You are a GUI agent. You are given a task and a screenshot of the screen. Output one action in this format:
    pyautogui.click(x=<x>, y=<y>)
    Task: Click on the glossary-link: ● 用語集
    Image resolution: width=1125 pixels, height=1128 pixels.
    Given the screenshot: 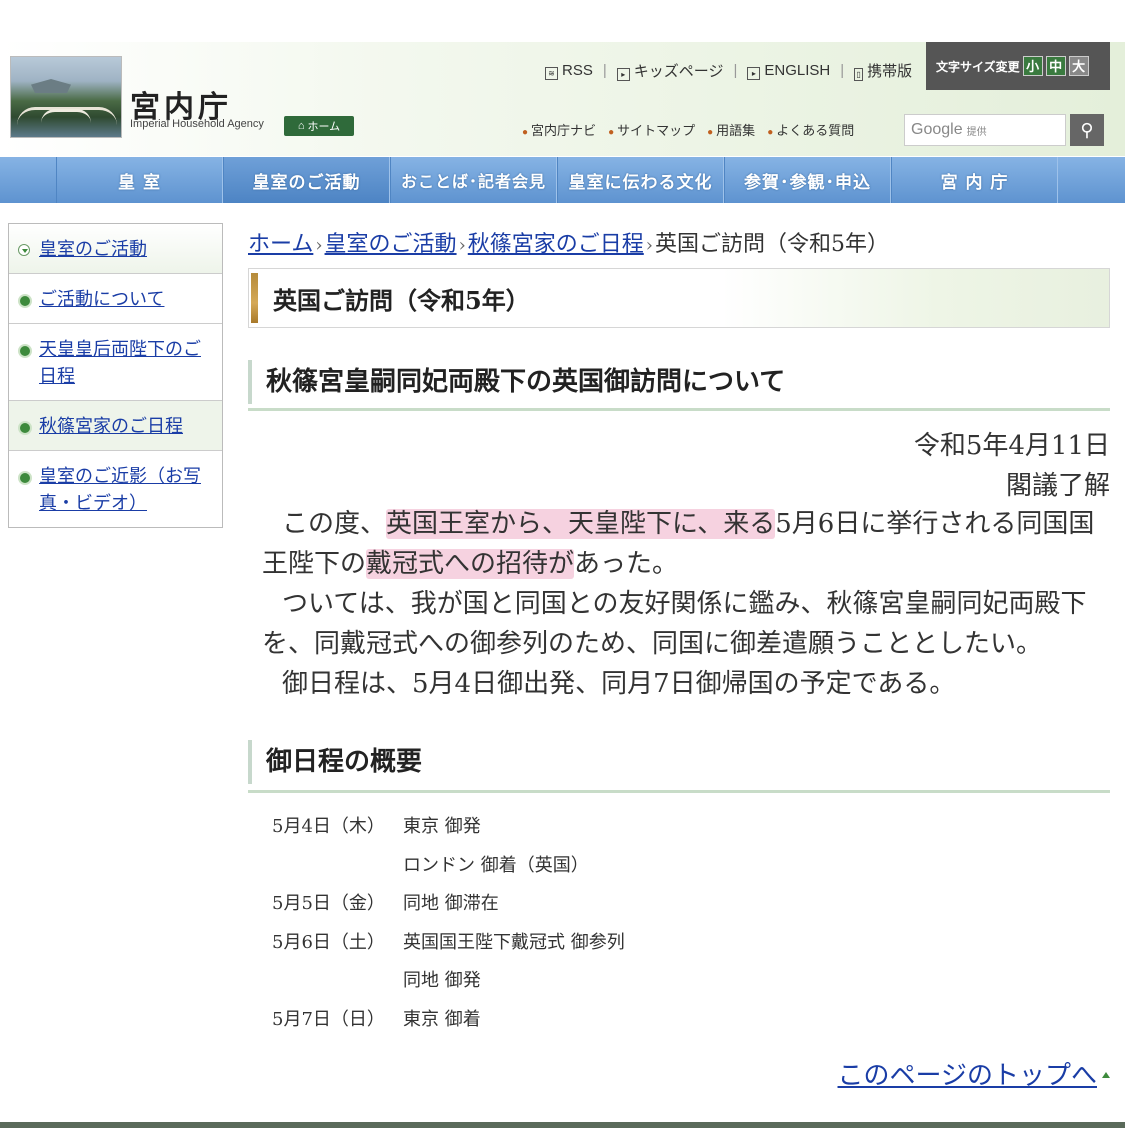 What is the action you would take?
    pyautogui.click(x=731, y=129)
    